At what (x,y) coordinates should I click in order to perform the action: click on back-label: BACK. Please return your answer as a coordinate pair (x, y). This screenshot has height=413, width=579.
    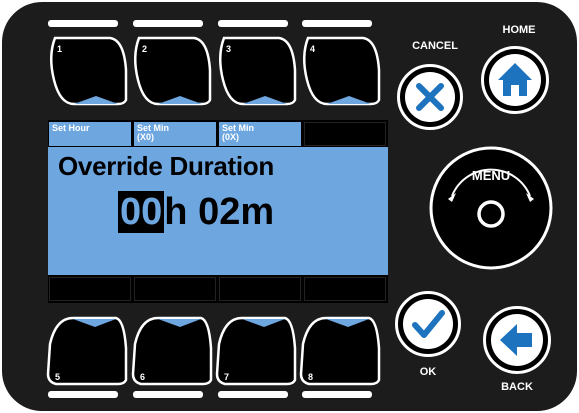
    Looking at the image, I should click on (517, 387).